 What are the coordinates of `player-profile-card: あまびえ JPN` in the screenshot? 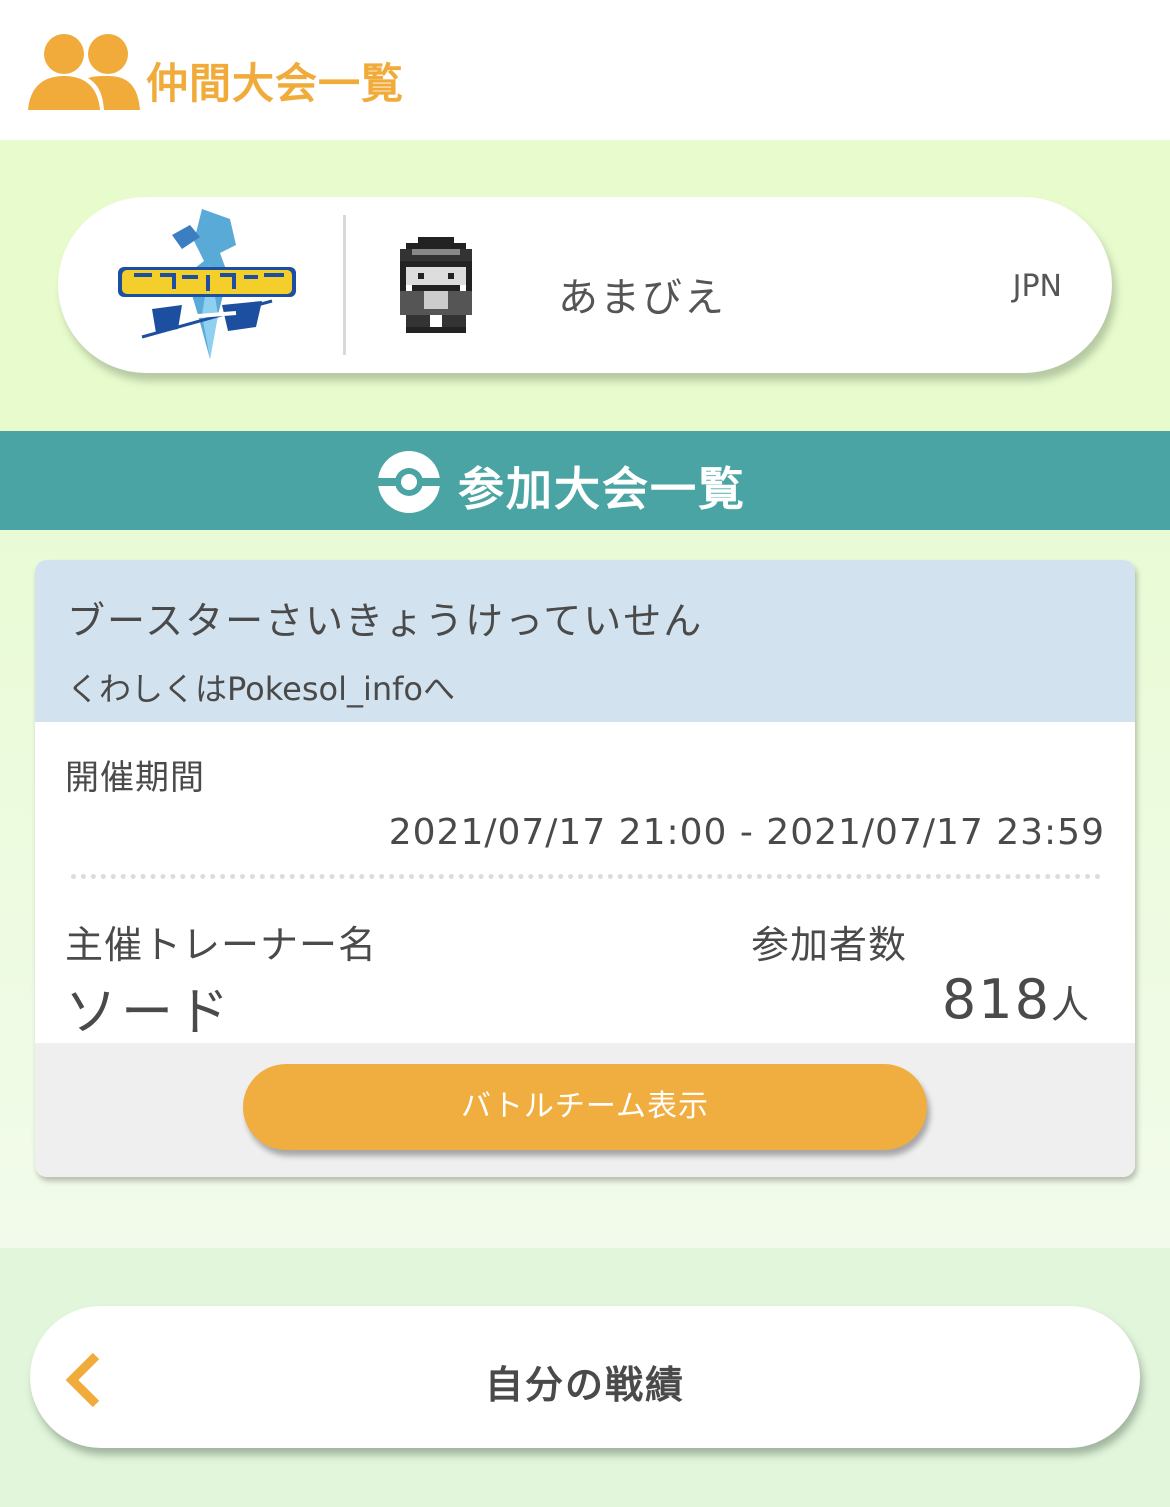 It's located at (585, 285).